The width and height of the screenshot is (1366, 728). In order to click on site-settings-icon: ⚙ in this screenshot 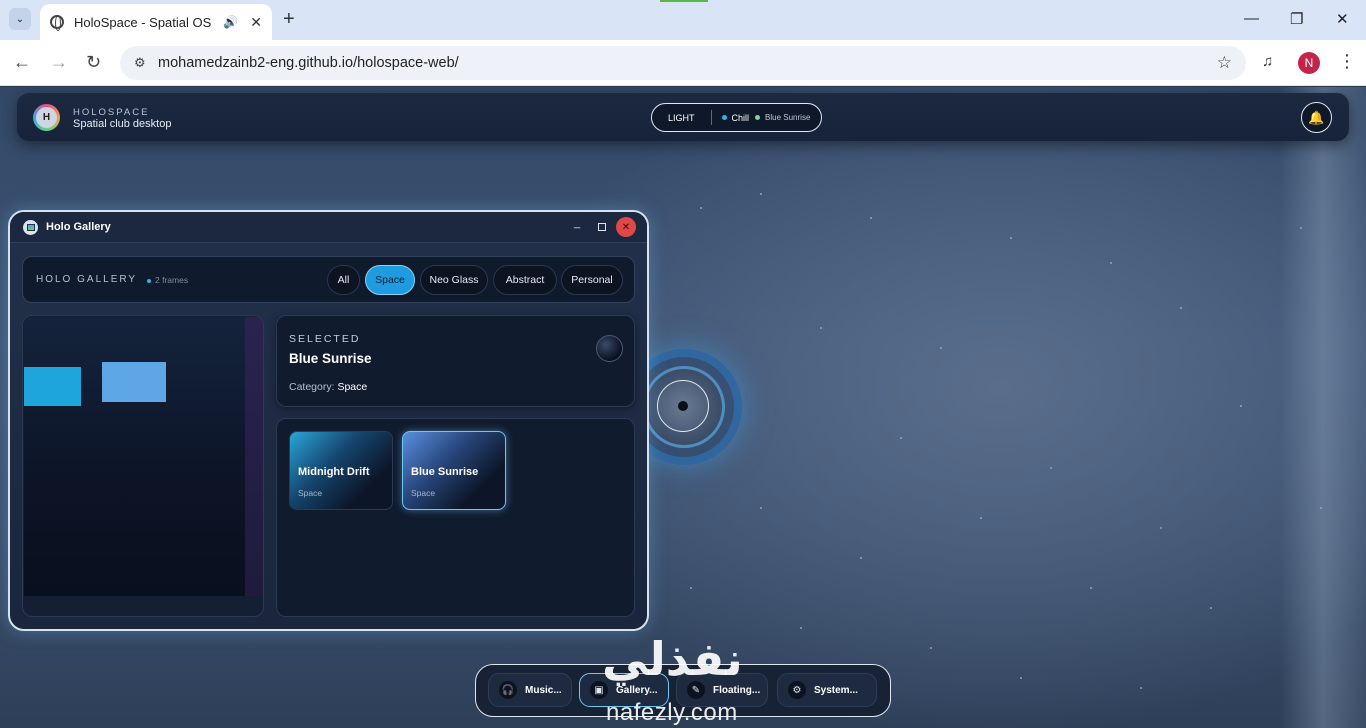, I will do `click(143, 63)`.